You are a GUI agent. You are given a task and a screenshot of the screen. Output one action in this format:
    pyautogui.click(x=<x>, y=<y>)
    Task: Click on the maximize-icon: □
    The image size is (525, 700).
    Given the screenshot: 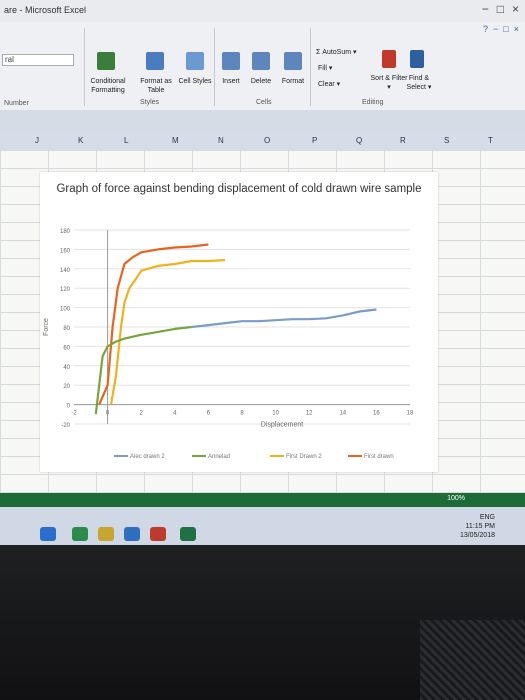 What is the action you would take?
    pyautogui.click(x=500, y=9)
    